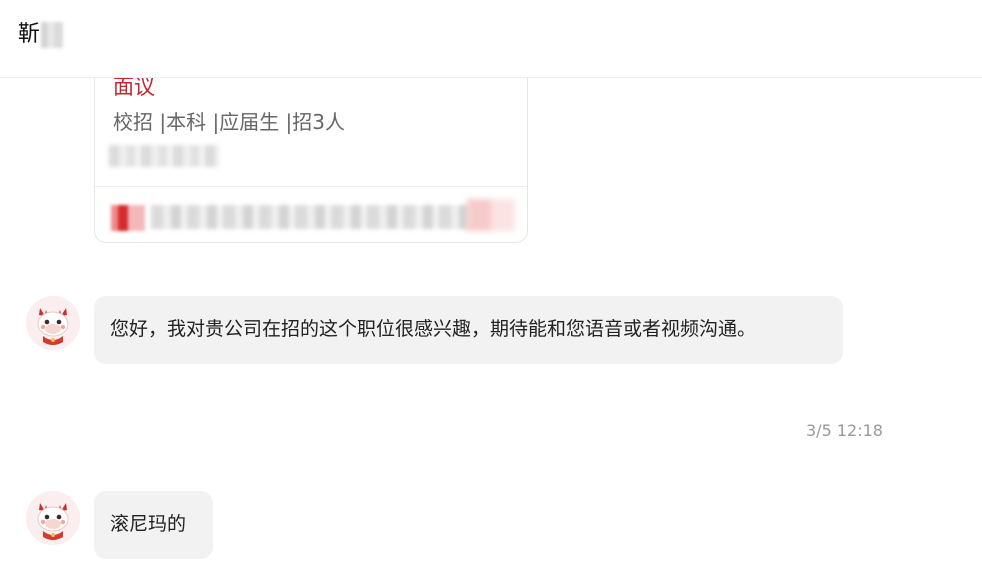 This screenshot has height=582, width=982. I want to click on message-timestamp: 3/5 12:18, so click(844, 430).